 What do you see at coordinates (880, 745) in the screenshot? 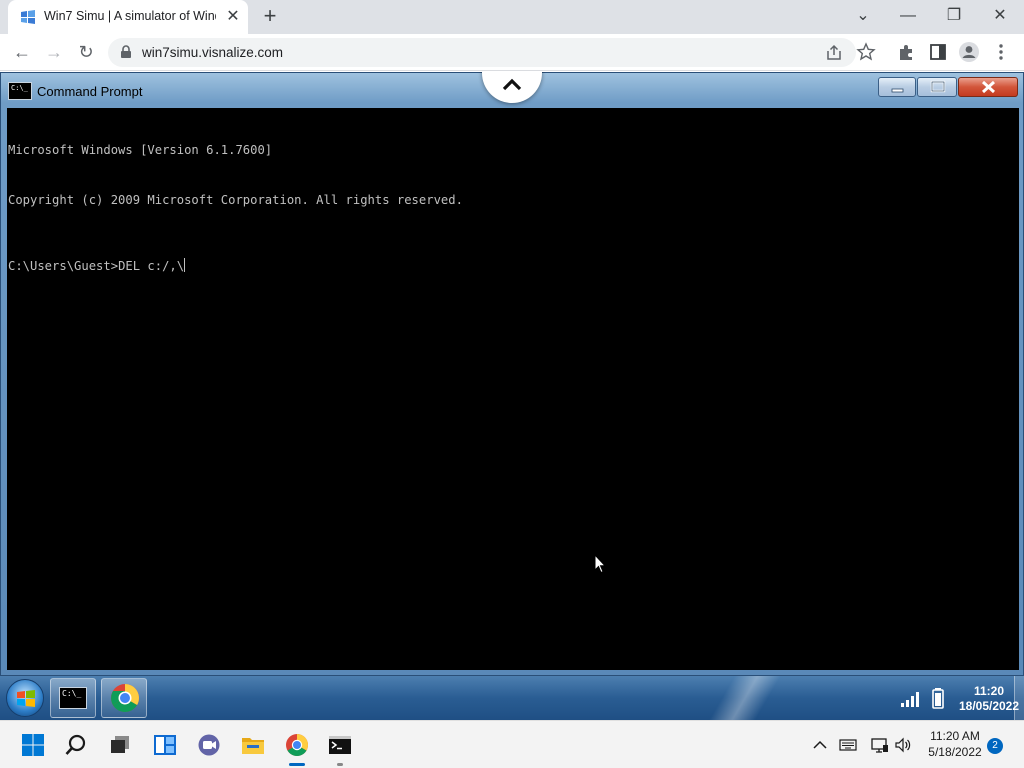
I see `network-icon` at bounding box center [880, 745].